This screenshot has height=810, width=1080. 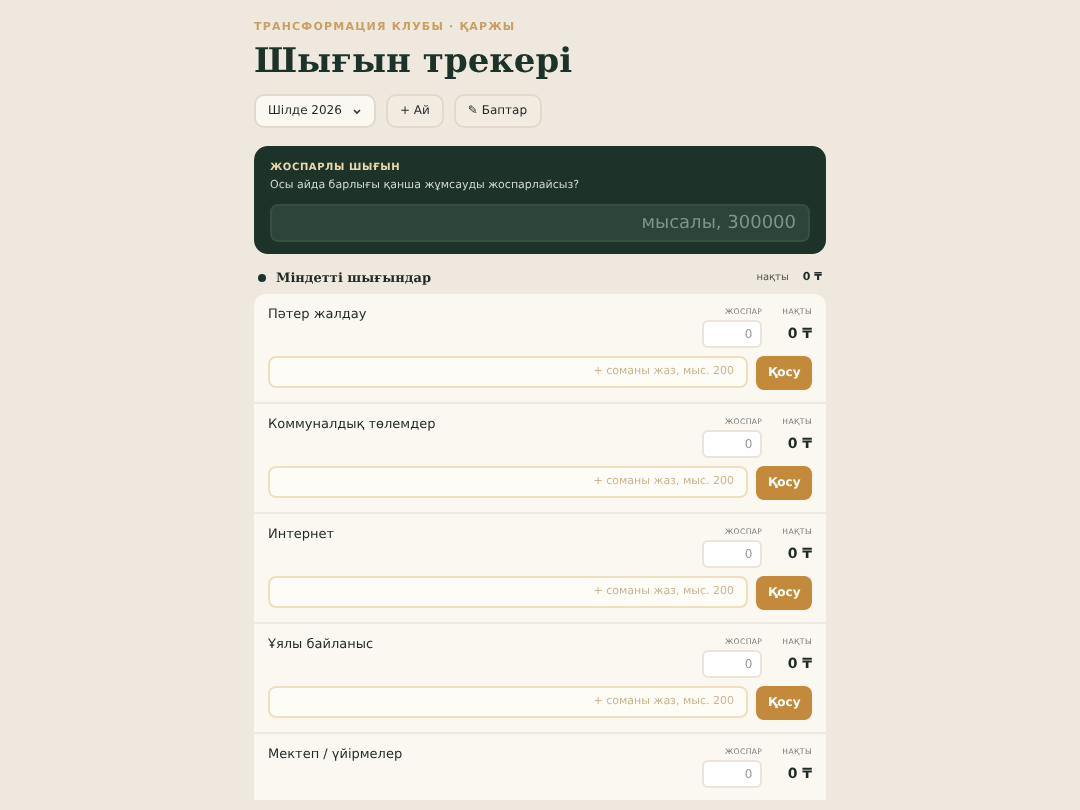 I want to click on bullet-icon, so click(x=262, y=278).